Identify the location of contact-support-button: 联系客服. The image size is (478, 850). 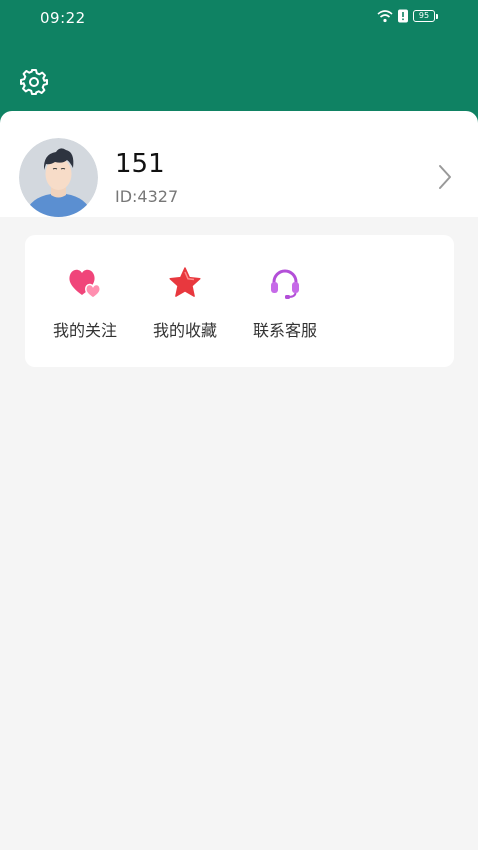
(285, 305).